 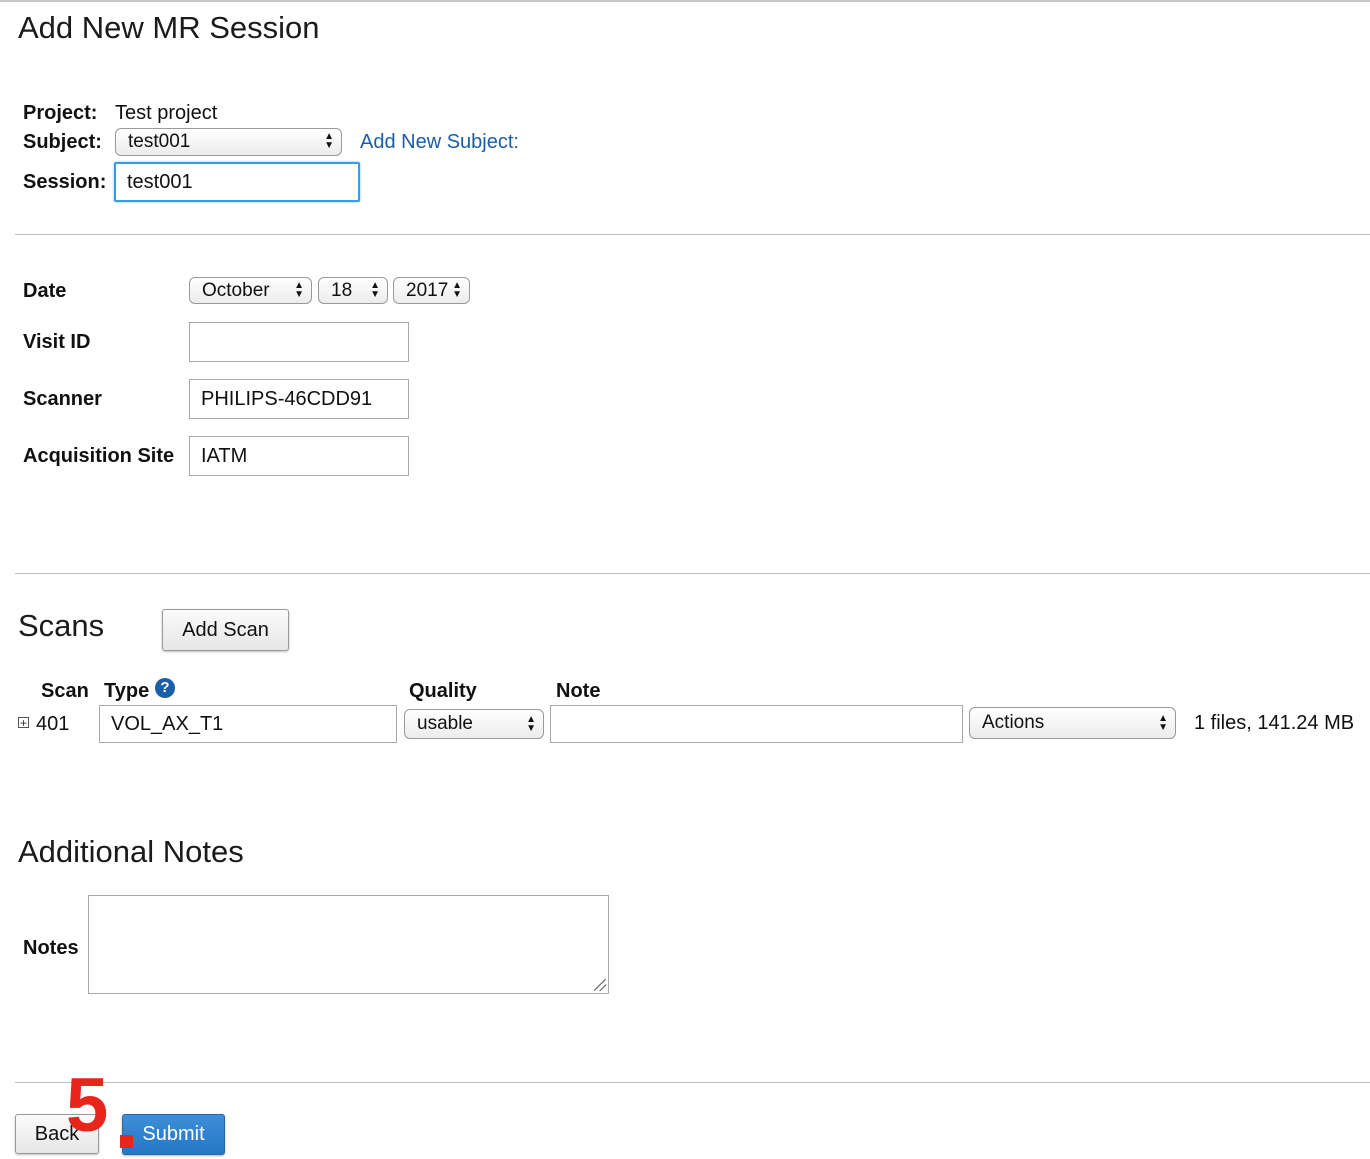 What do you see at coordinates (51, 948) in the screenshot?
I see `notes-label: Notes` at bounding box center [51, 948].